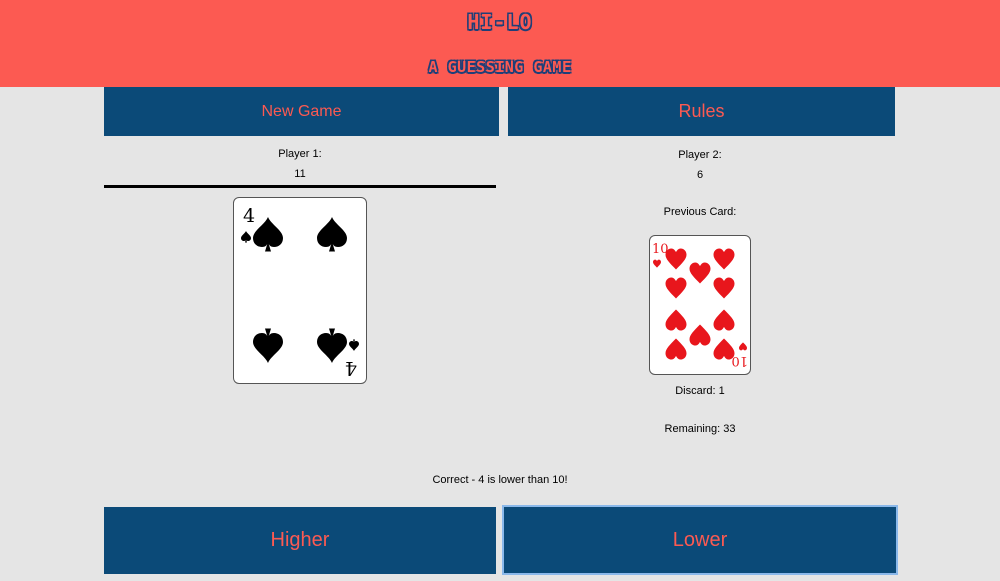  I want to click on new-game-button: New Game, so click(301, 111).